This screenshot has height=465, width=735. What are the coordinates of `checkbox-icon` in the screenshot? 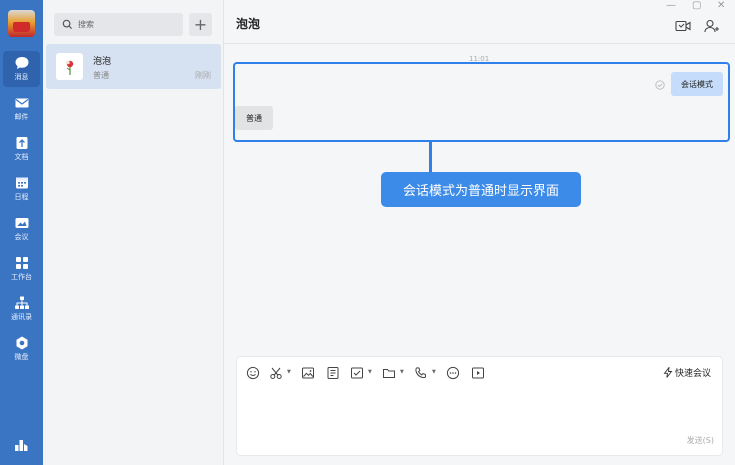 It's located at (357, 373).